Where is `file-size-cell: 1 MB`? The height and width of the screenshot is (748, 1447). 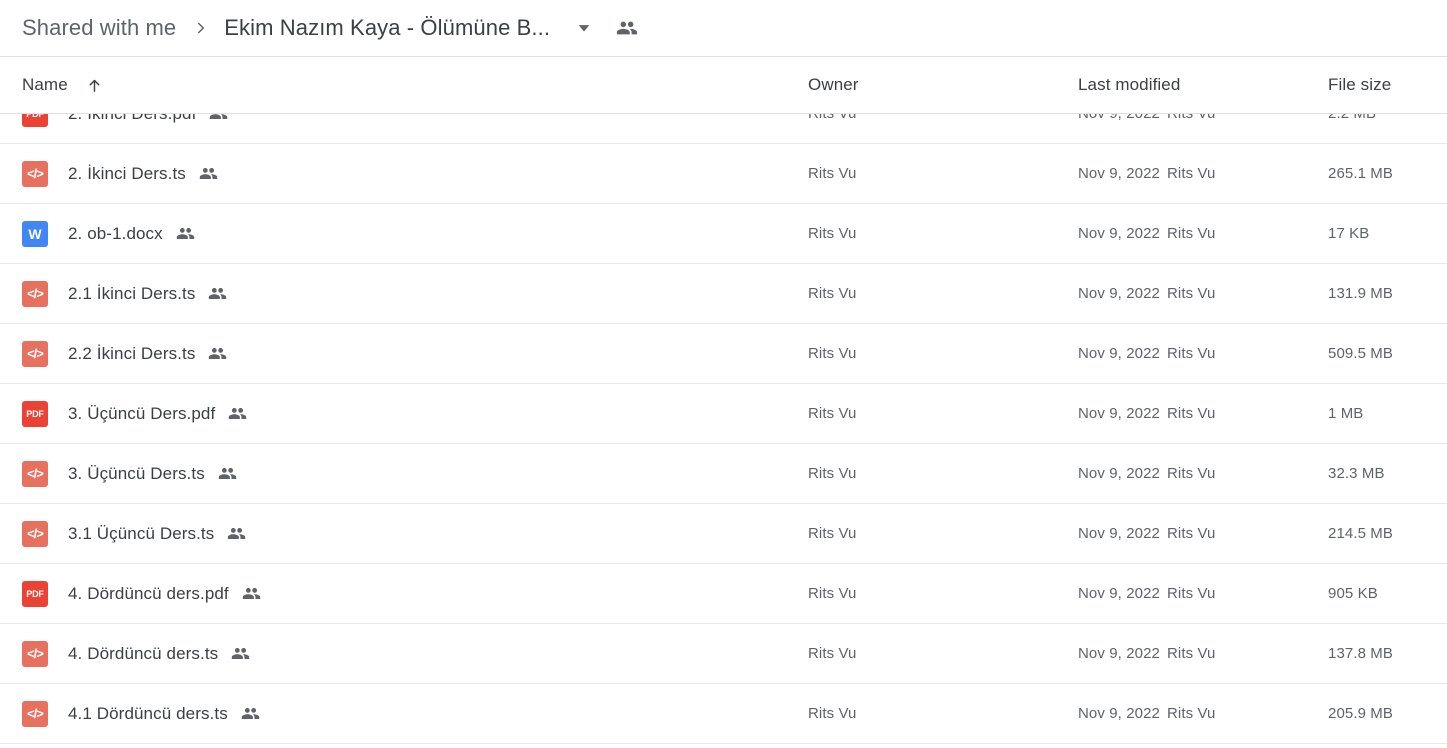
file-size-cell: 1 MB is located at coordinates (1346, 413).